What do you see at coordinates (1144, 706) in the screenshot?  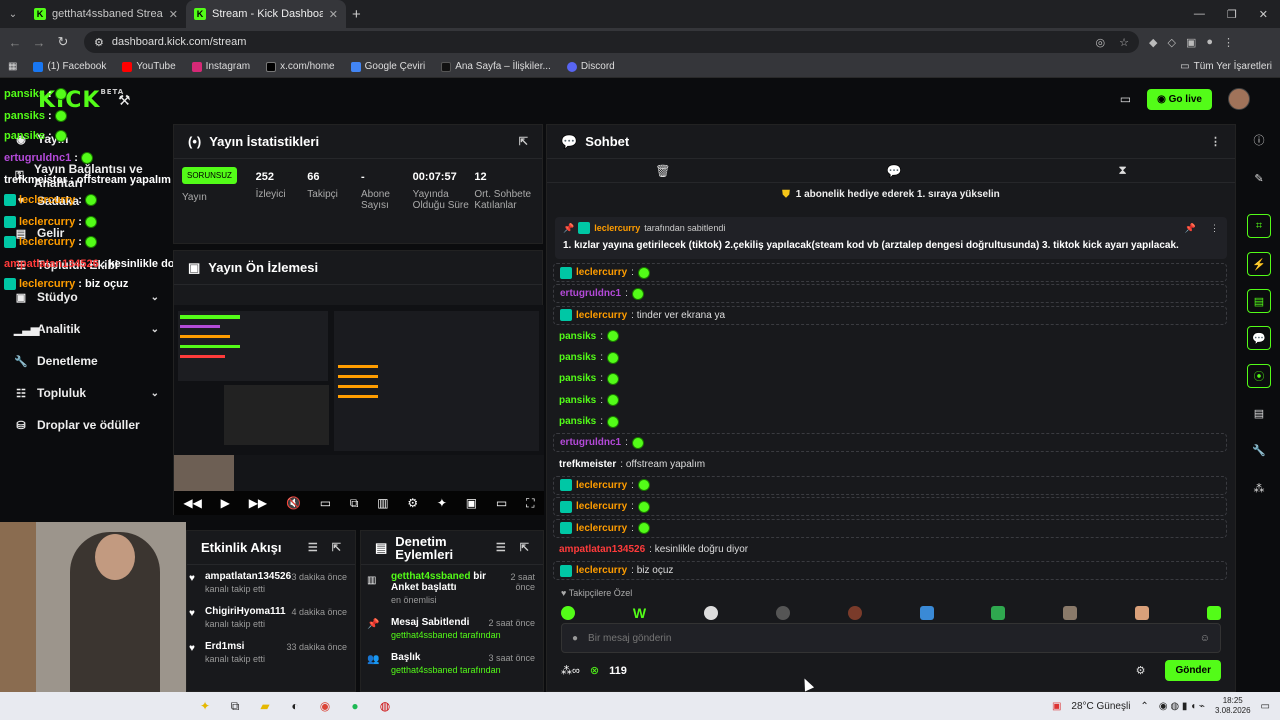 I see `chevron-up-icon: ⌃` at bounding box center [1144, 706].